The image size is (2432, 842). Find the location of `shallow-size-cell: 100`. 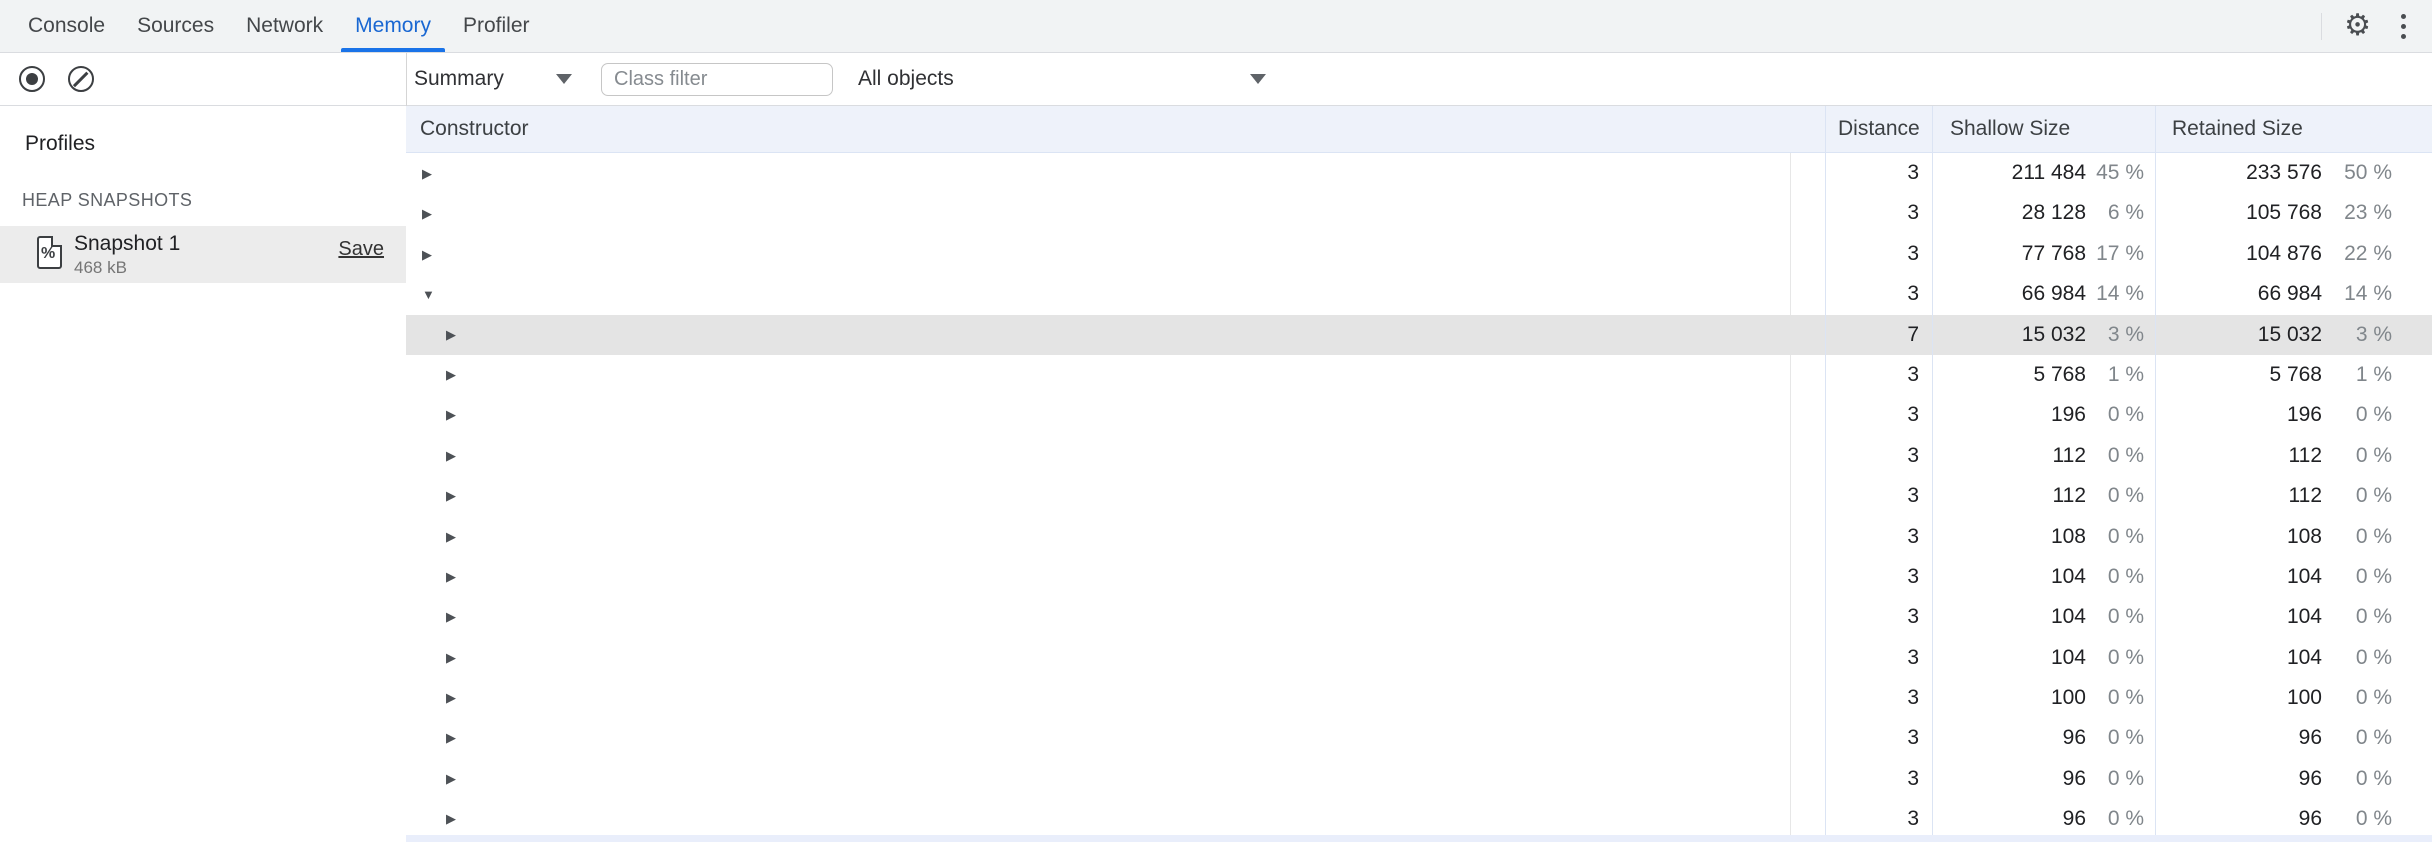

shallow-size-cell: 100 is located at coordinates (2068, 698).